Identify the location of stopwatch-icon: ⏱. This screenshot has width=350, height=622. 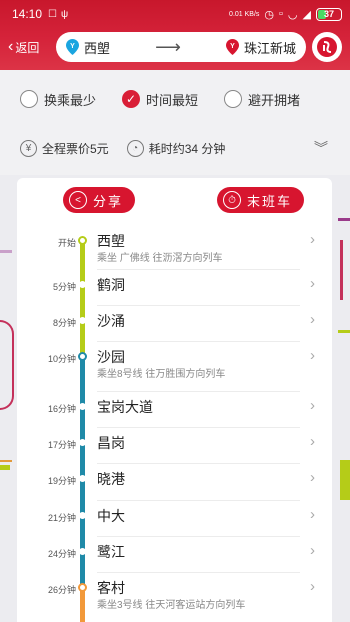
(232, 200).